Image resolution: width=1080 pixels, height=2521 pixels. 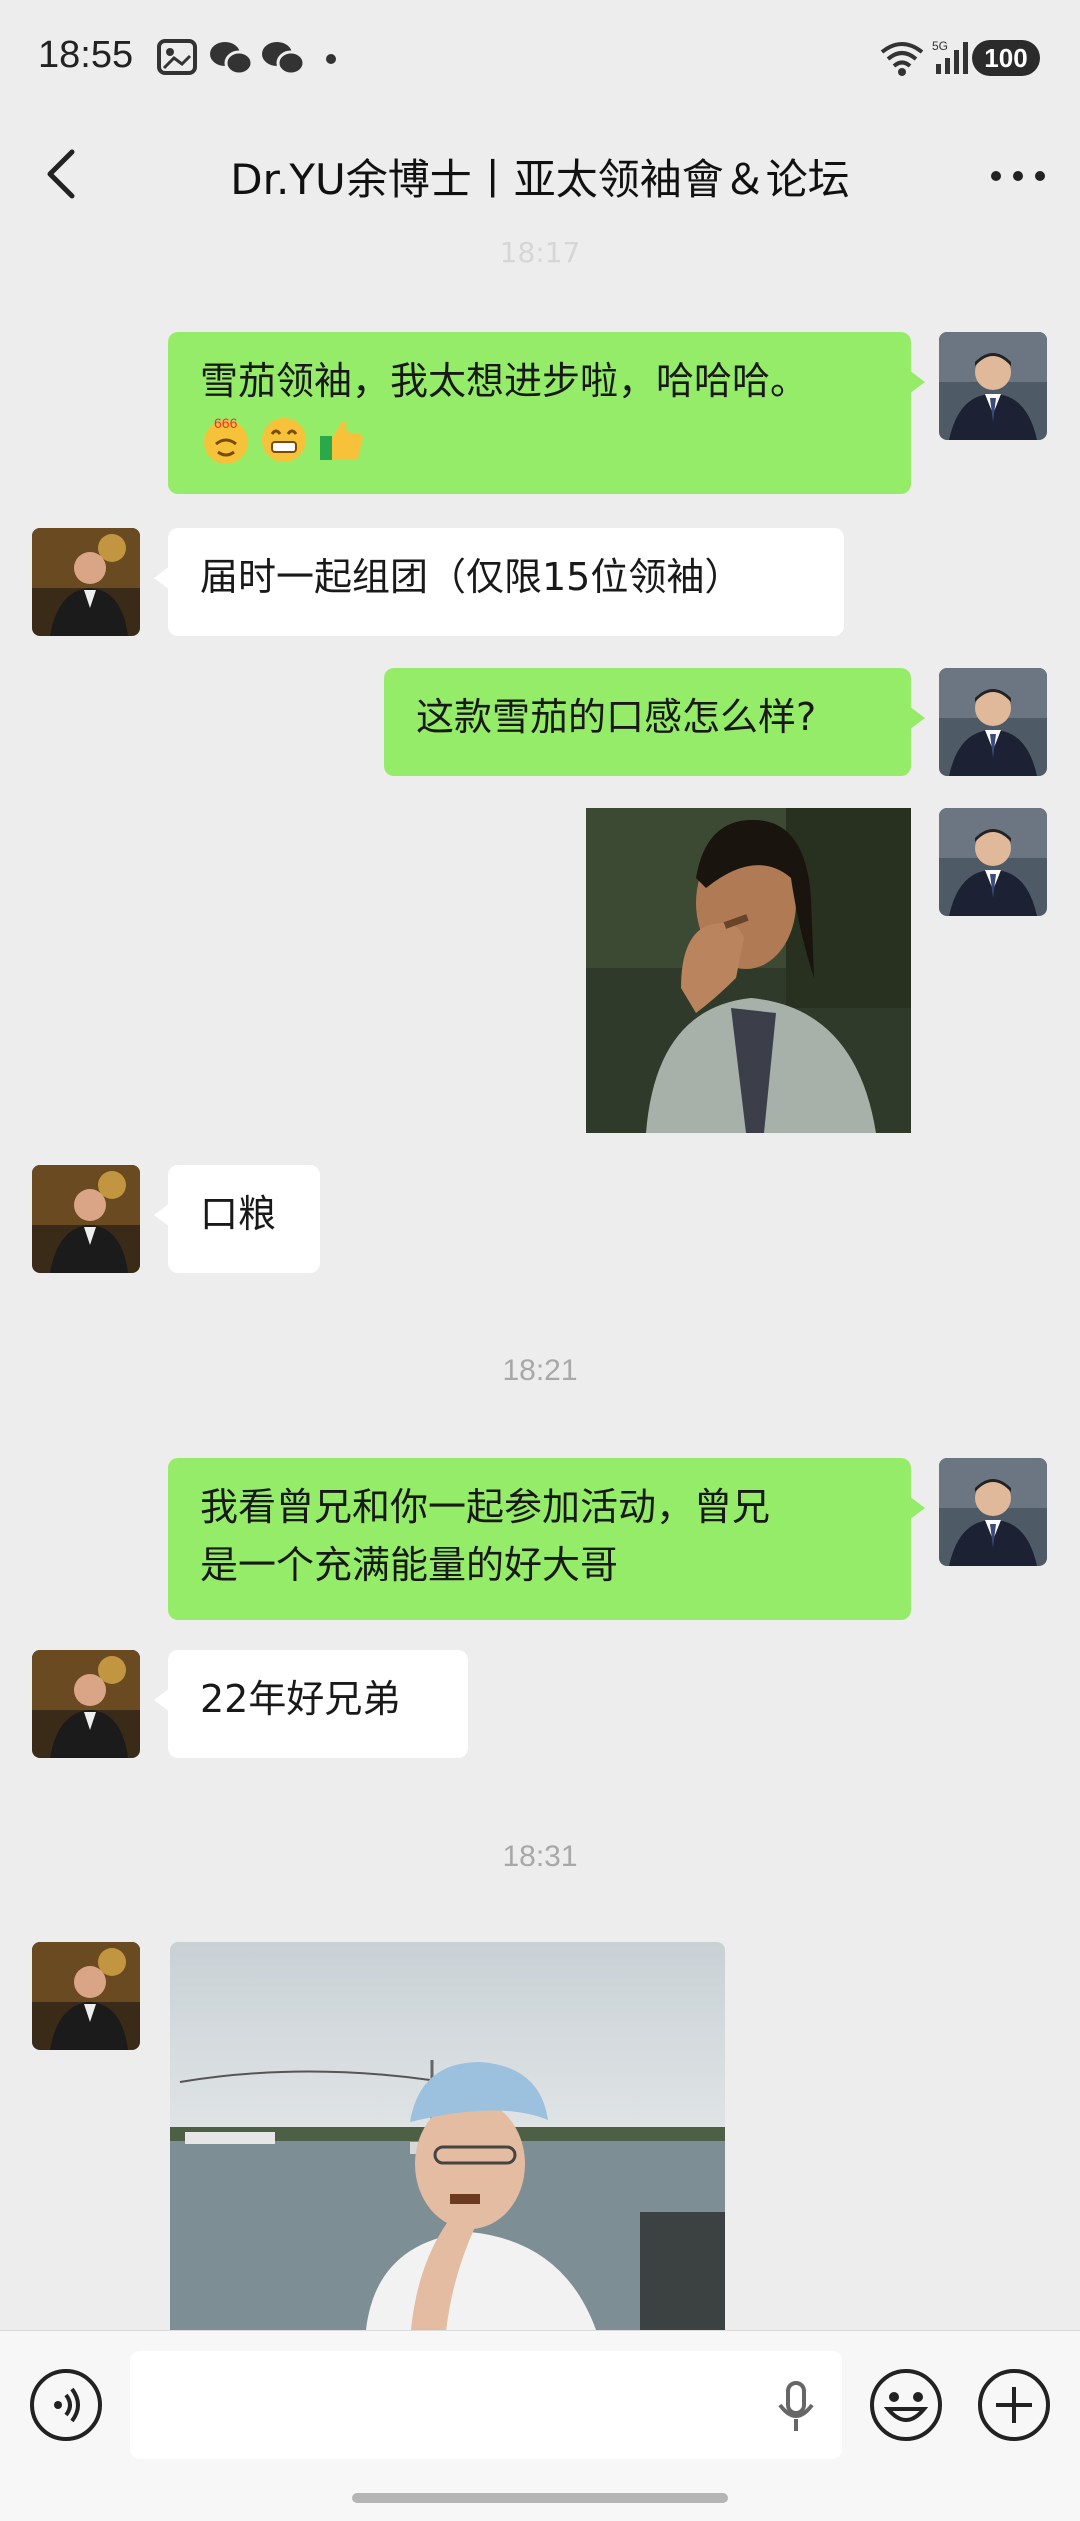 I want to click on battery-indicator: 100, so click(x=1006, y=58).